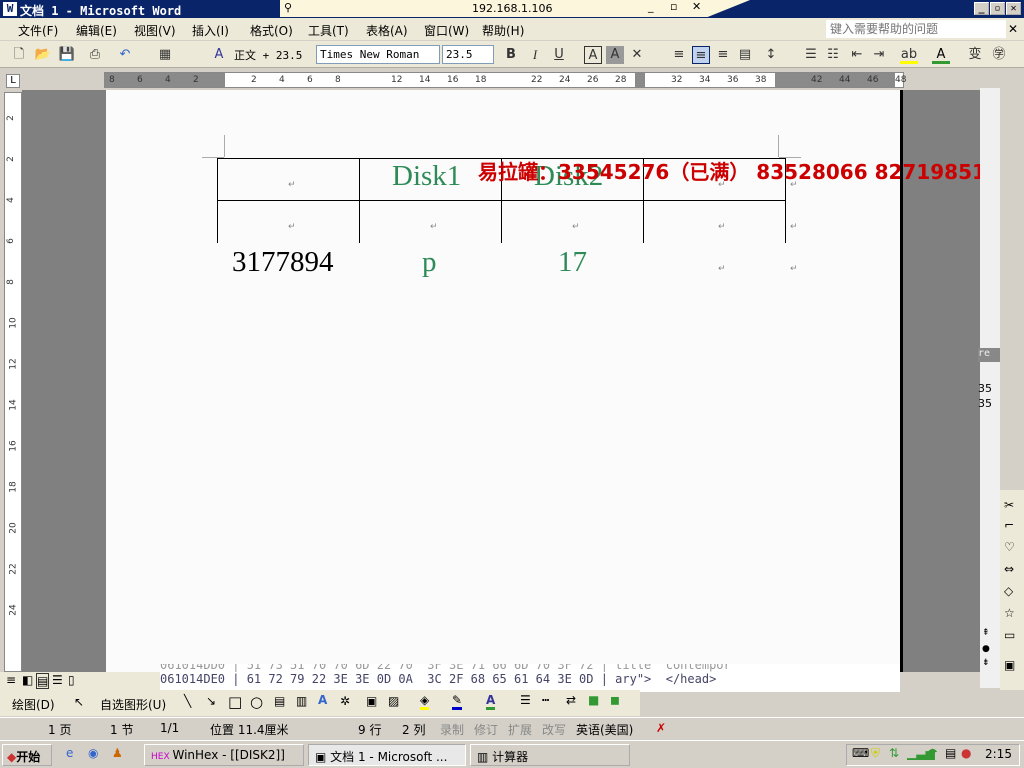  I want to click on textbox-icon: ▤, so click(279, 701).